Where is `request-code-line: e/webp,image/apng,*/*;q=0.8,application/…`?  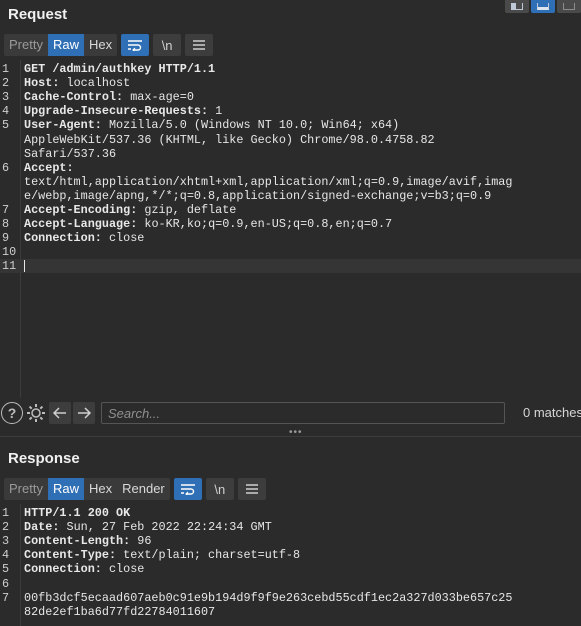 request-code-line: e/webp,image/apng,*/*;q=0.8,application/… is located at coordinates (290, 196).